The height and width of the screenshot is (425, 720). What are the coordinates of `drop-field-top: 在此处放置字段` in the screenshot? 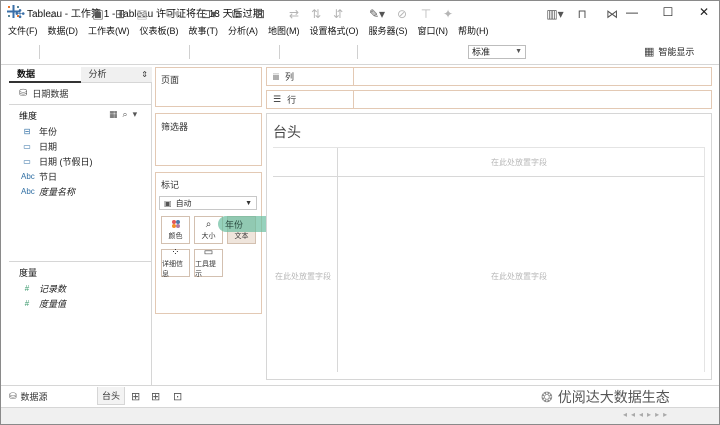 It's located at (519, 162).